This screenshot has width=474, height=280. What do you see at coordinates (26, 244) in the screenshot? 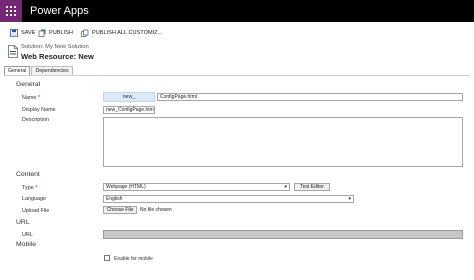
I see `section-mobile: Mobile` at bounding box center [26, 244].